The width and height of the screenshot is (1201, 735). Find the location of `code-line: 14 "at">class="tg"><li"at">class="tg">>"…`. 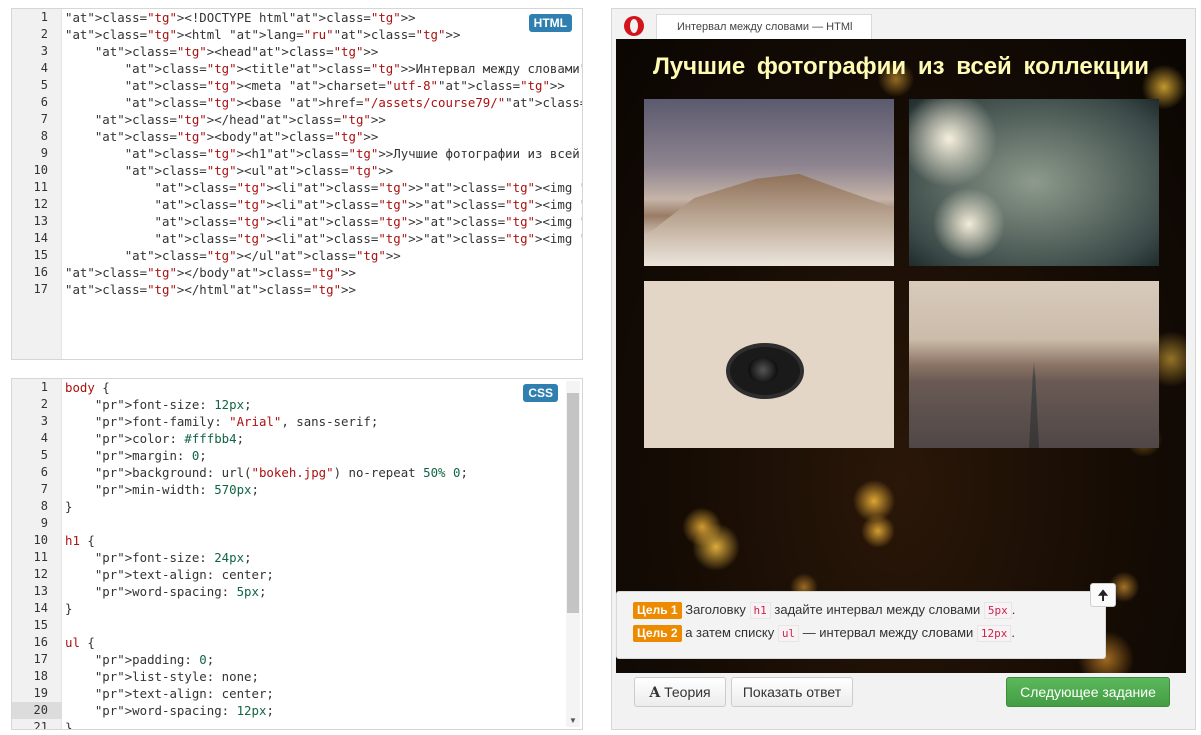

code-line: 14 "at">class="tg"><li"at">class="tg">>"… is located at coordinates (297, 238).